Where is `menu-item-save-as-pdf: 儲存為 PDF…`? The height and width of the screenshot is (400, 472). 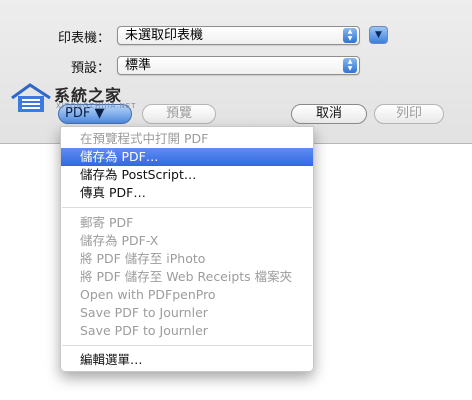
menu-item-save-as-pdf: 儲存為 PDF… is located at coordinates (187, 157).